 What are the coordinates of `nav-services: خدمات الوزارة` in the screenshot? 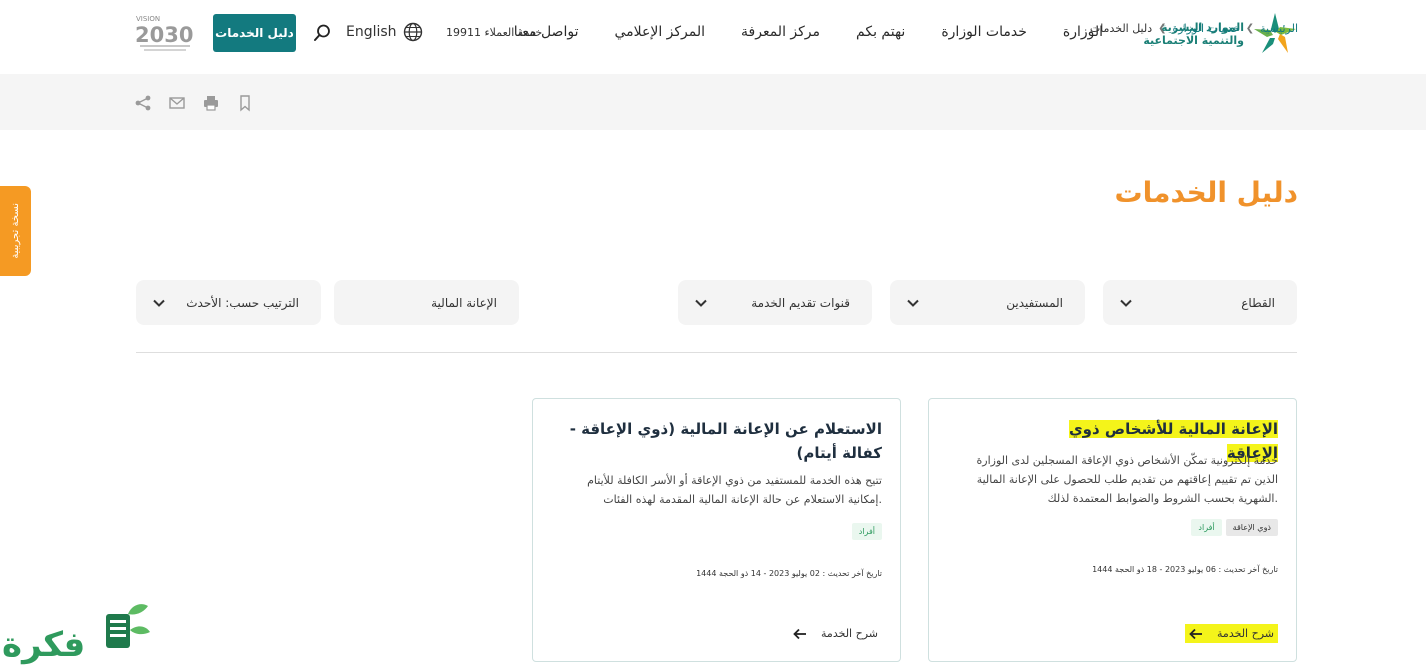 It's located at (984, 32).